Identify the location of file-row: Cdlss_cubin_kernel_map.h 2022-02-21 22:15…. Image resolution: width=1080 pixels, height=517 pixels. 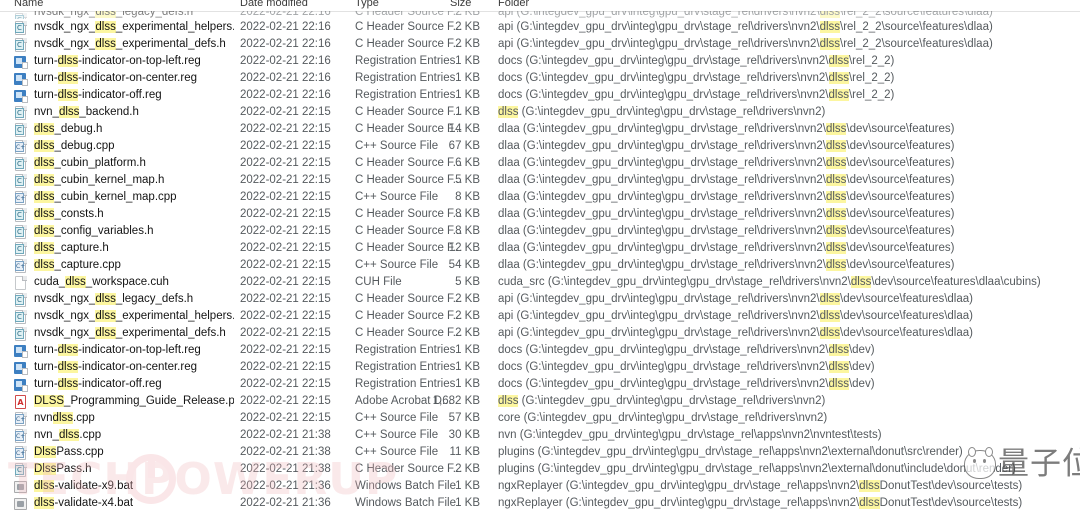
(540, 180).